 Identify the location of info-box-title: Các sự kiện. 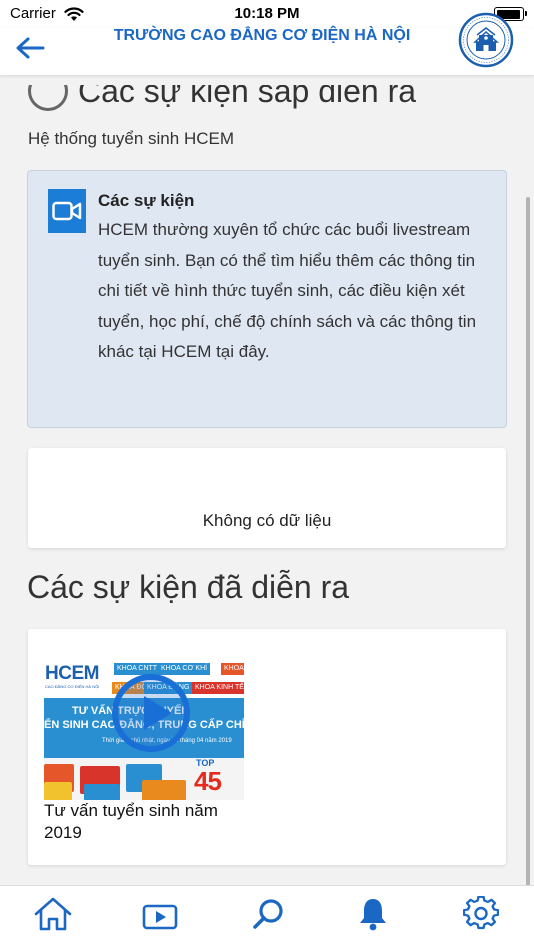
(146, 200).